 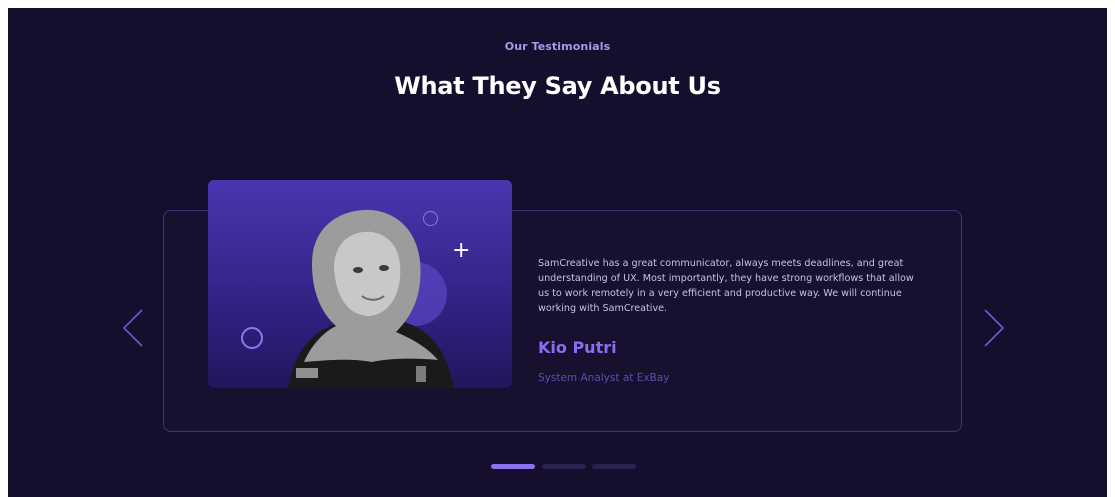 I want to click on section-title: What They Say About Us, so click(x=557, y=86).